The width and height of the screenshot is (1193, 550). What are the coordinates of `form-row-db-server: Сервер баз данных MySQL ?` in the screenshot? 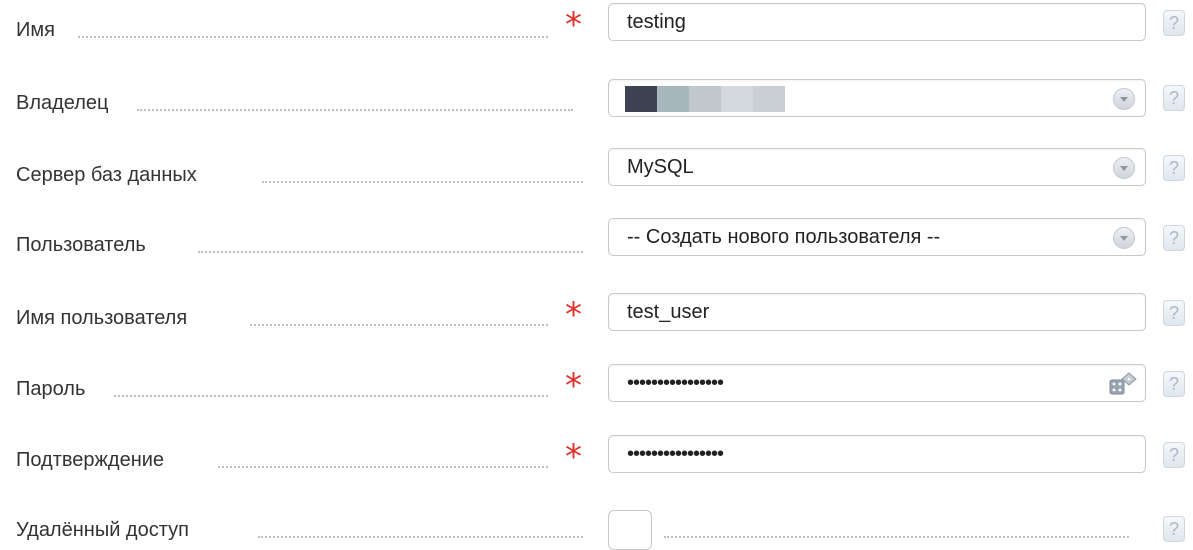 It's located at (596, 170).